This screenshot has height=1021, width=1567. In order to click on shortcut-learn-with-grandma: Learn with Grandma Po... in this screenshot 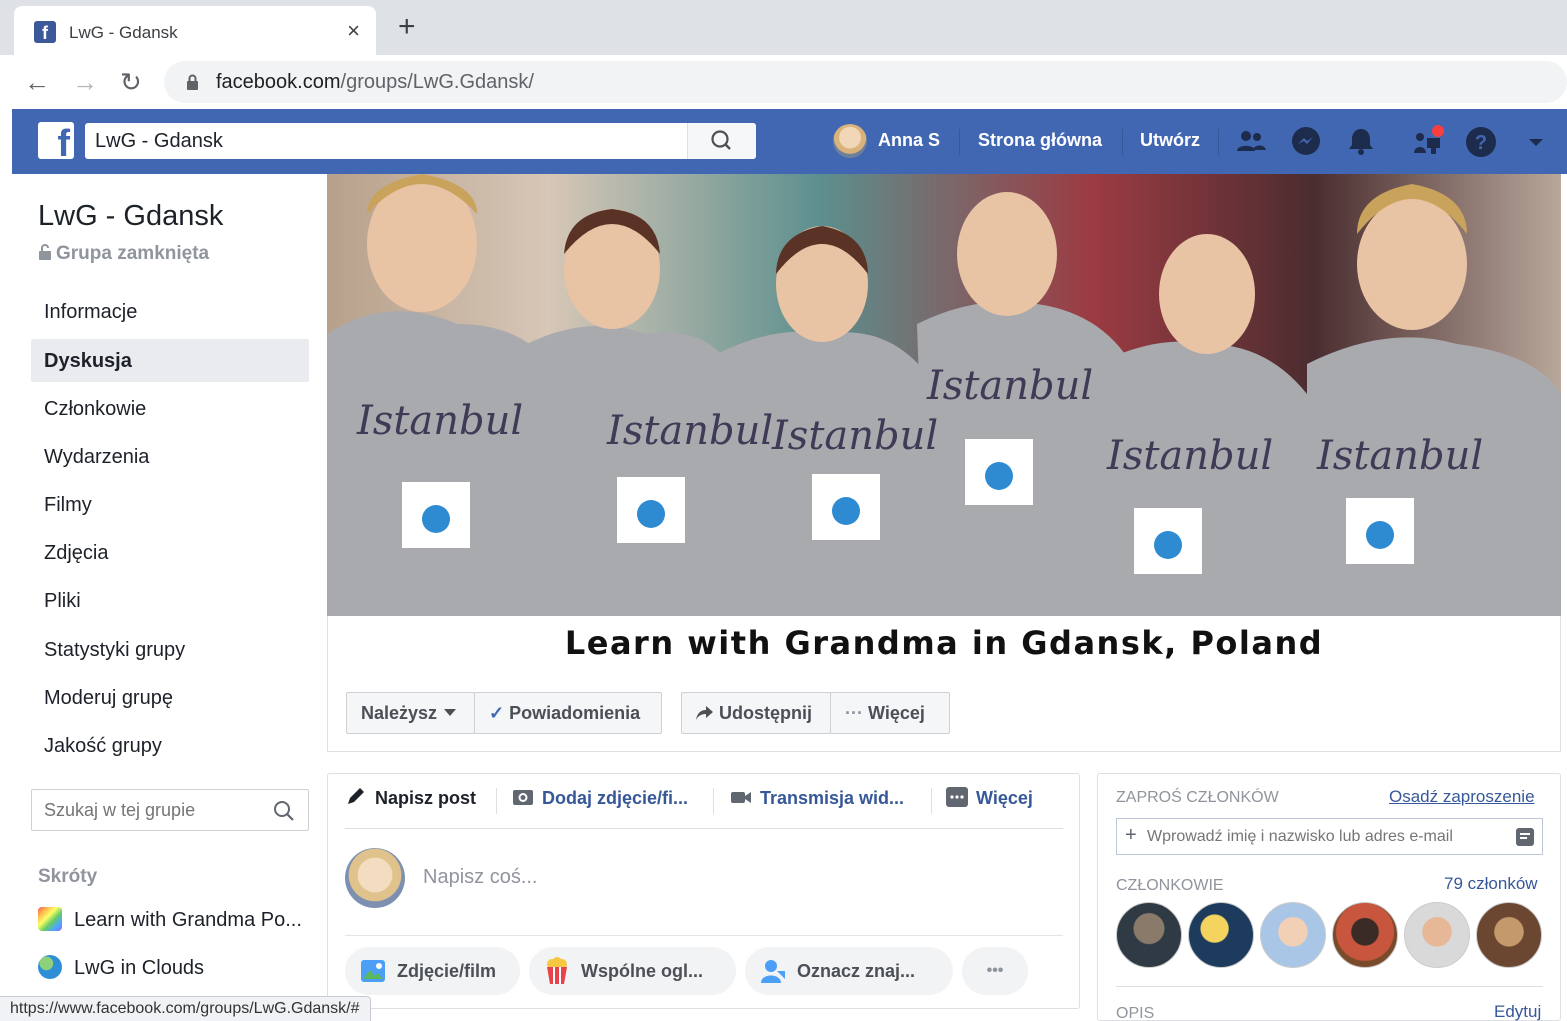, I will do `click(170, 919)`.